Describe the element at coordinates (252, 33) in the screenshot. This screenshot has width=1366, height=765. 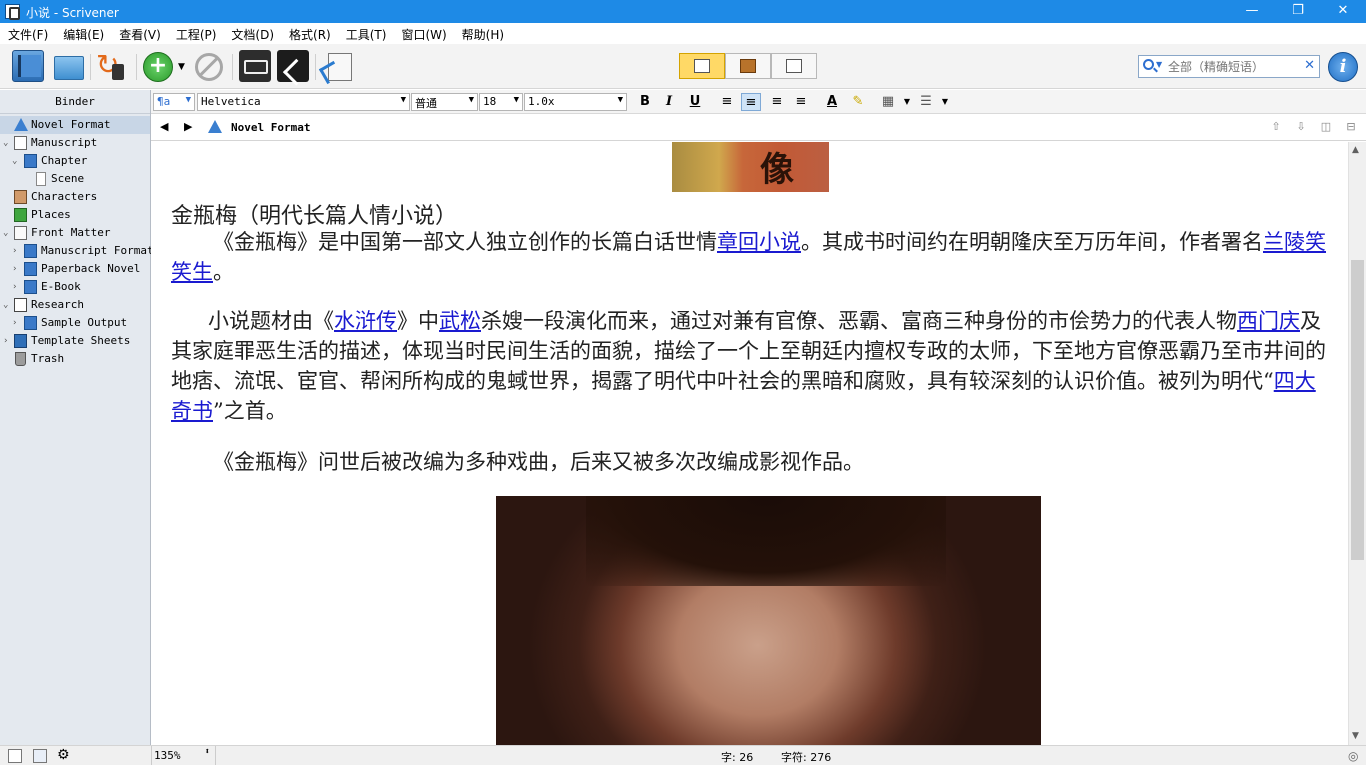
I see `menu-document: 文档(D)` at that location.